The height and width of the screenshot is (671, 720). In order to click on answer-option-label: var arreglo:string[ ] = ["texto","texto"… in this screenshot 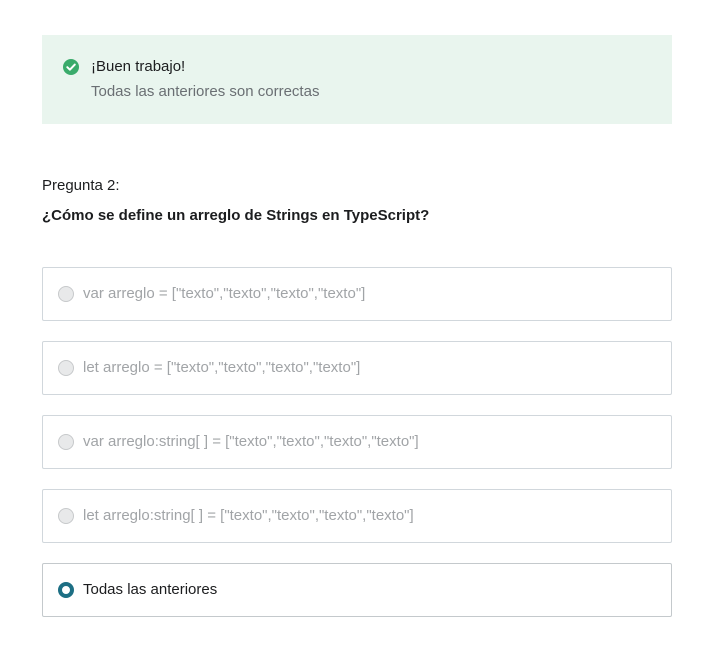, I will do `click(251, 441)`.